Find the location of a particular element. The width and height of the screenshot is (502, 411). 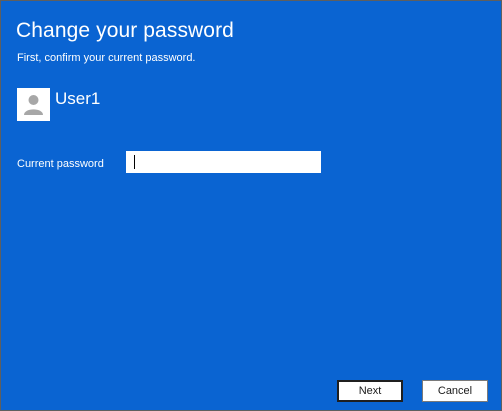

next-button: Next is located at coordinates (370, 391).